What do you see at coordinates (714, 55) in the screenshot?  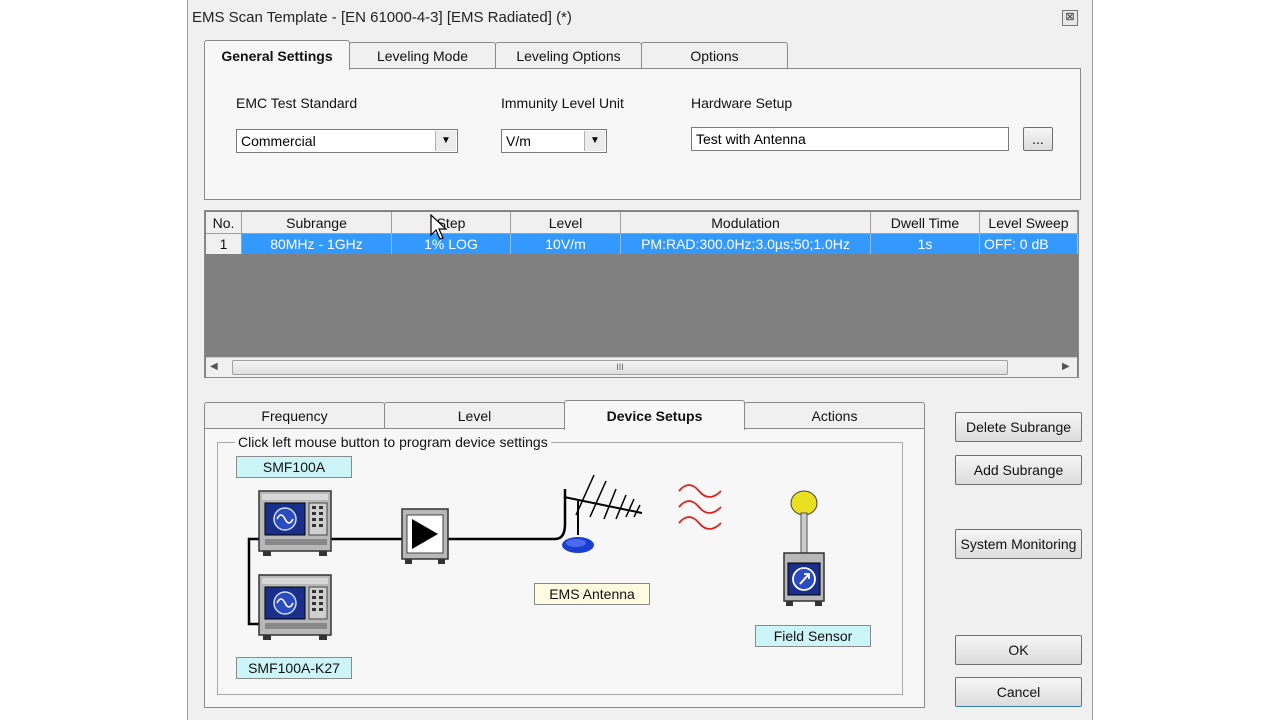 I see `tab-options: Options` at bounding box center [714, 55].